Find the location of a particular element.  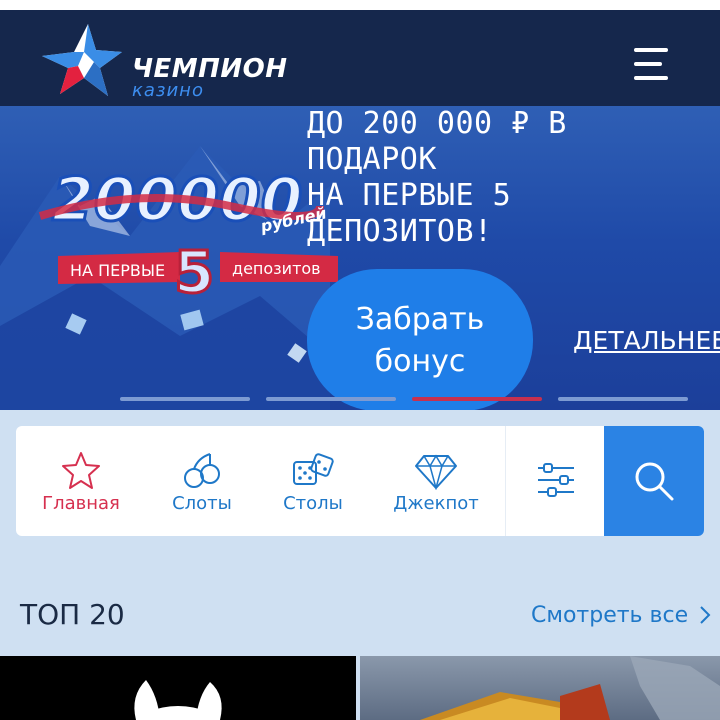

star-logo-icon is located at coordinates (82, 60).